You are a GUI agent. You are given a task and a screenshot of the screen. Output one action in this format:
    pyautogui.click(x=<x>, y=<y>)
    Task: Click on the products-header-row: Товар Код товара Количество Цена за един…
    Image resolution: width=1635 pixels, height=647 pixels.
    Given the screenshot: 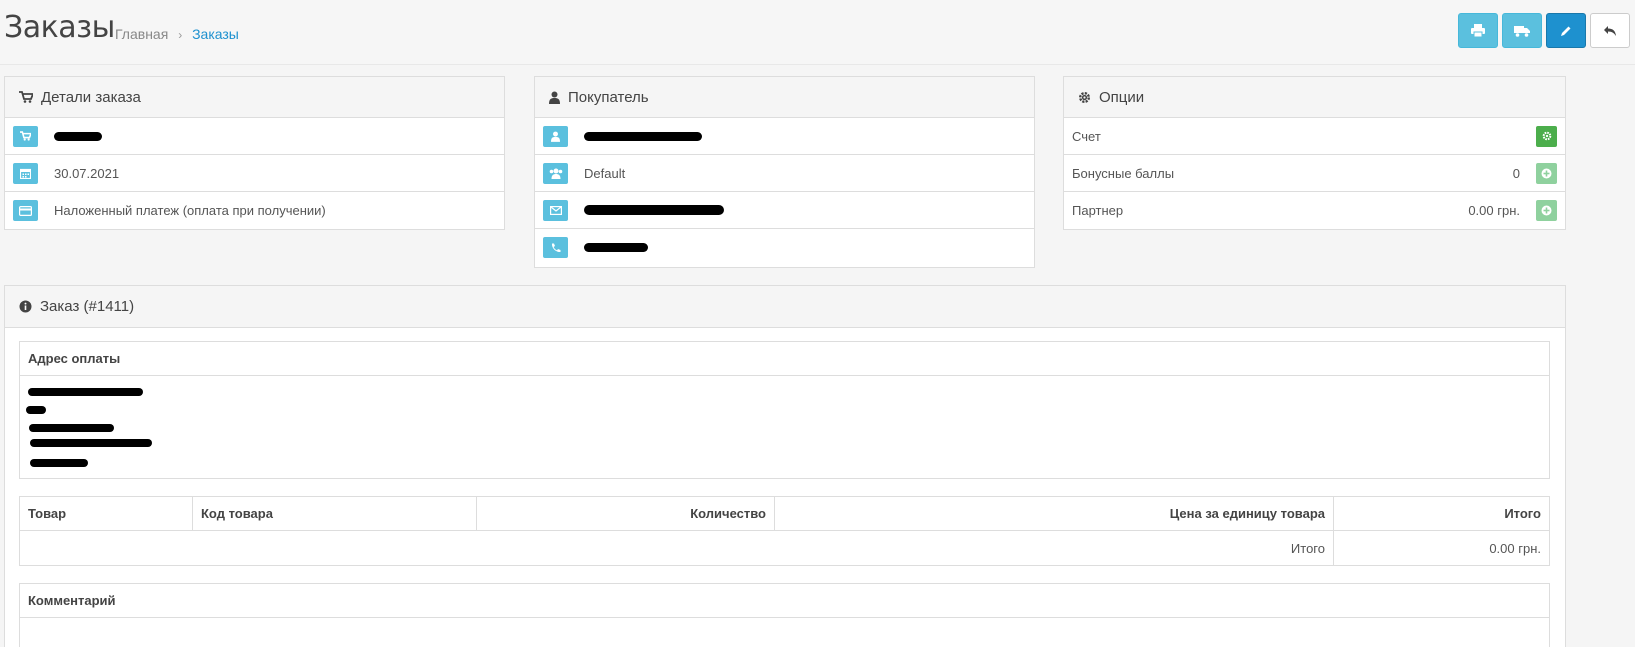 What is the action you would take?
    pyautogui.click(x=784, y=514)
    